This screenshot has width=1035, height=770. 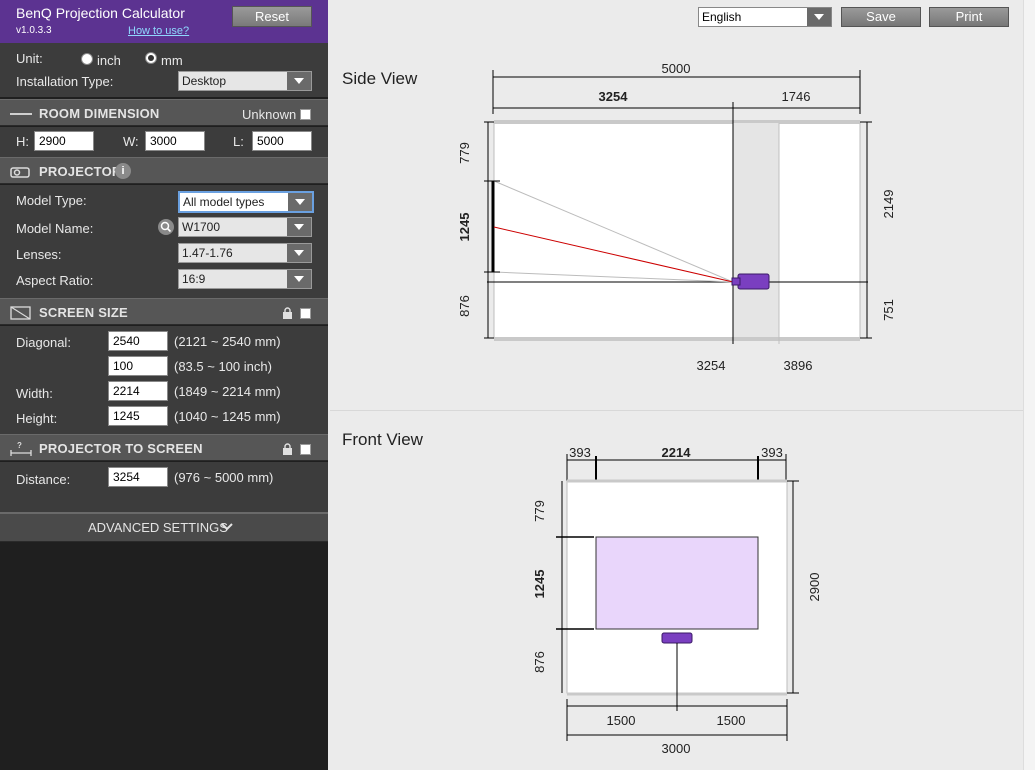 What do you see at coordinates (34, 393) in the screenshot?
I see `screen-width-label: Width:` at bounding box center [34, 393].